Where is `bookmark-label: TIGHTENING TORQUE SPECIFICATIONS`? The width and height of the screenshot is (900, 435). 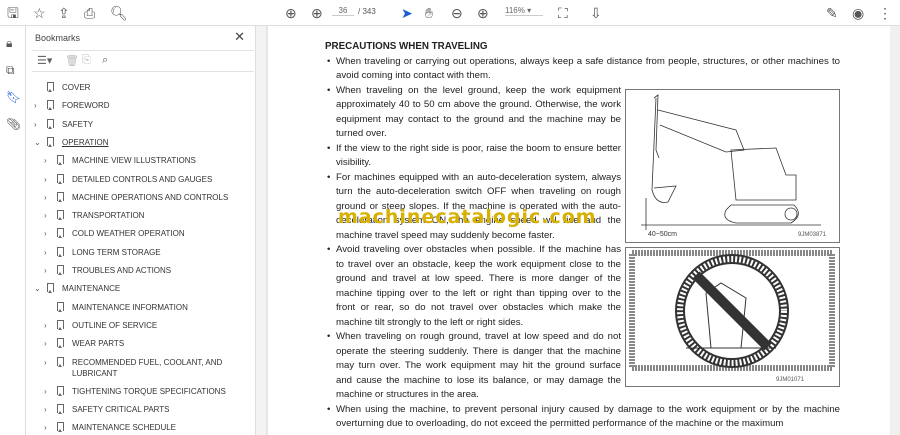
bookmark-label: TIGHTENING TORQUE SPECIFICATIONS is located at coordinates (149, 391).